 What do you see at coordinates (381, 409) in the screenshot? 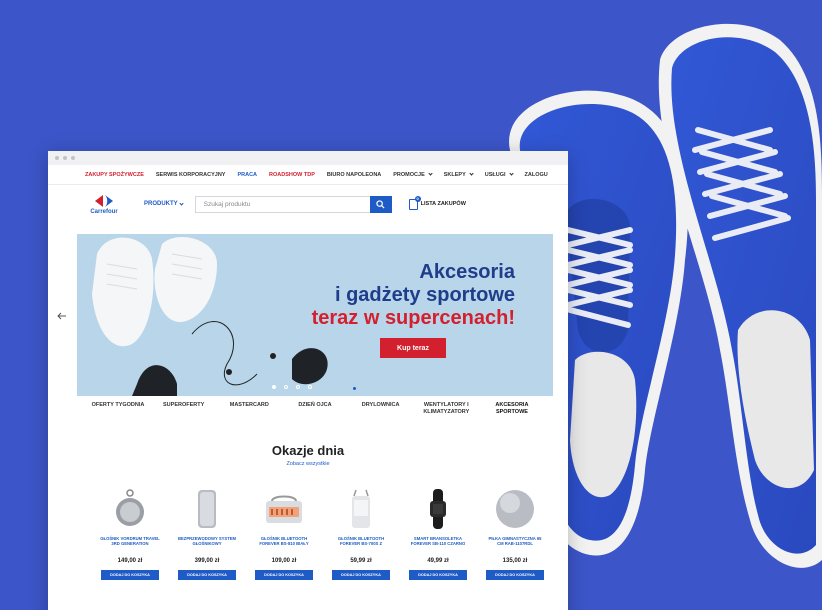
I see `category-tab: Drylownica` at bounding box center [381, 409].